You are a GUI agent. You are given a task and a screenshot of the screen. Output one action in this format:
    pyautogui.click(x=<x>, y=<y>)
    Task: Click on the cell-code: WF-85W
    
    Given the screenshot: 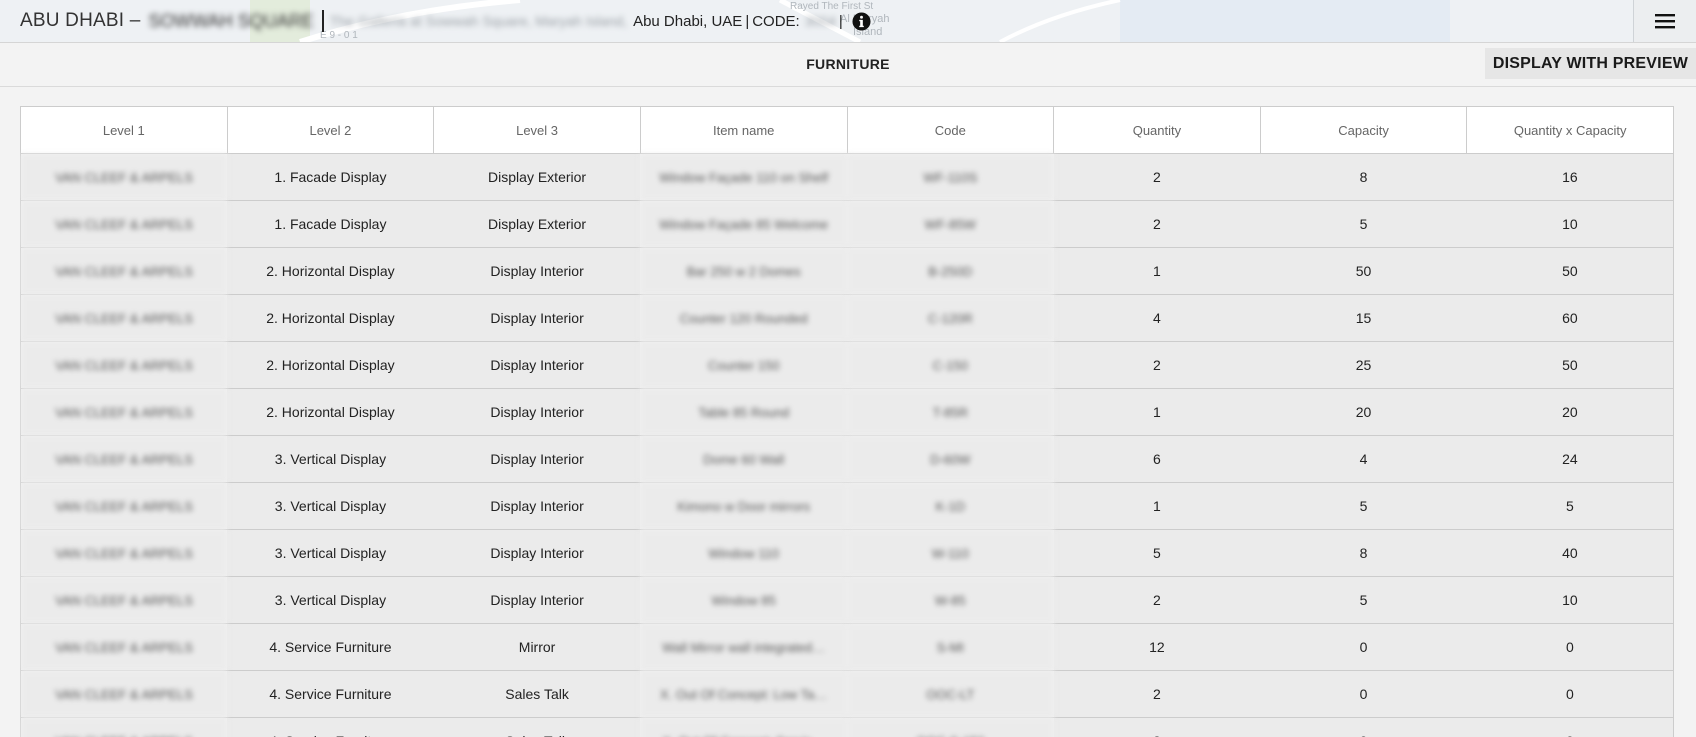 What is the action you would take?
    pyautogui.click(x=950, y=224)
    